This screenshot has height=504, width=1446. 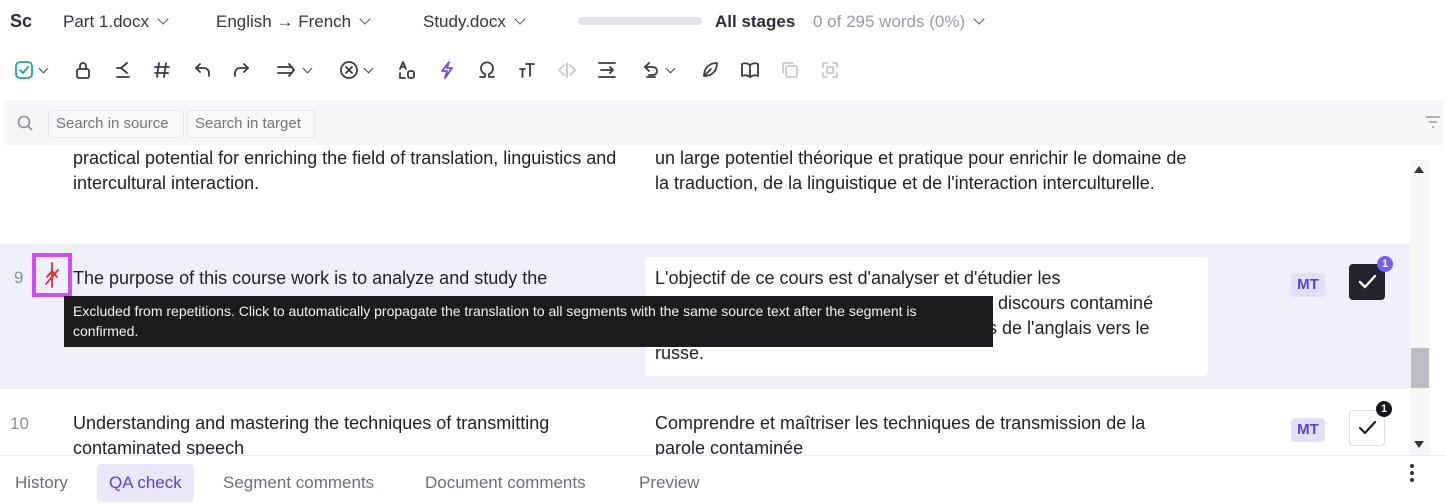 What do you see at coordinates (505, 483) in the screenshot?
I see `tab-document-comments: Document comments` at bounding box center [505, 483].